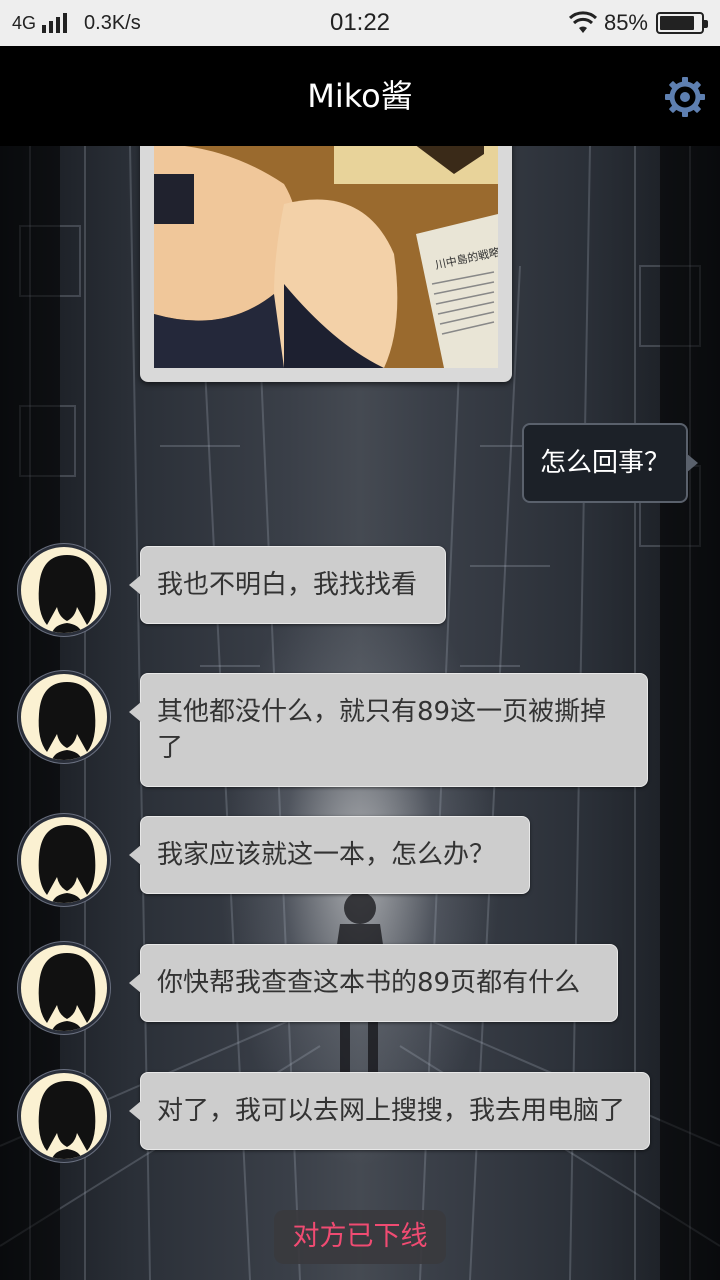 The width and height of the screenshot is (720, 1280). What do you see at coordinates (369, 983) in the screenshot?
I see `message-text: 你快帮我查查这本书的89页都有什么` at bounding box center [369, 983].